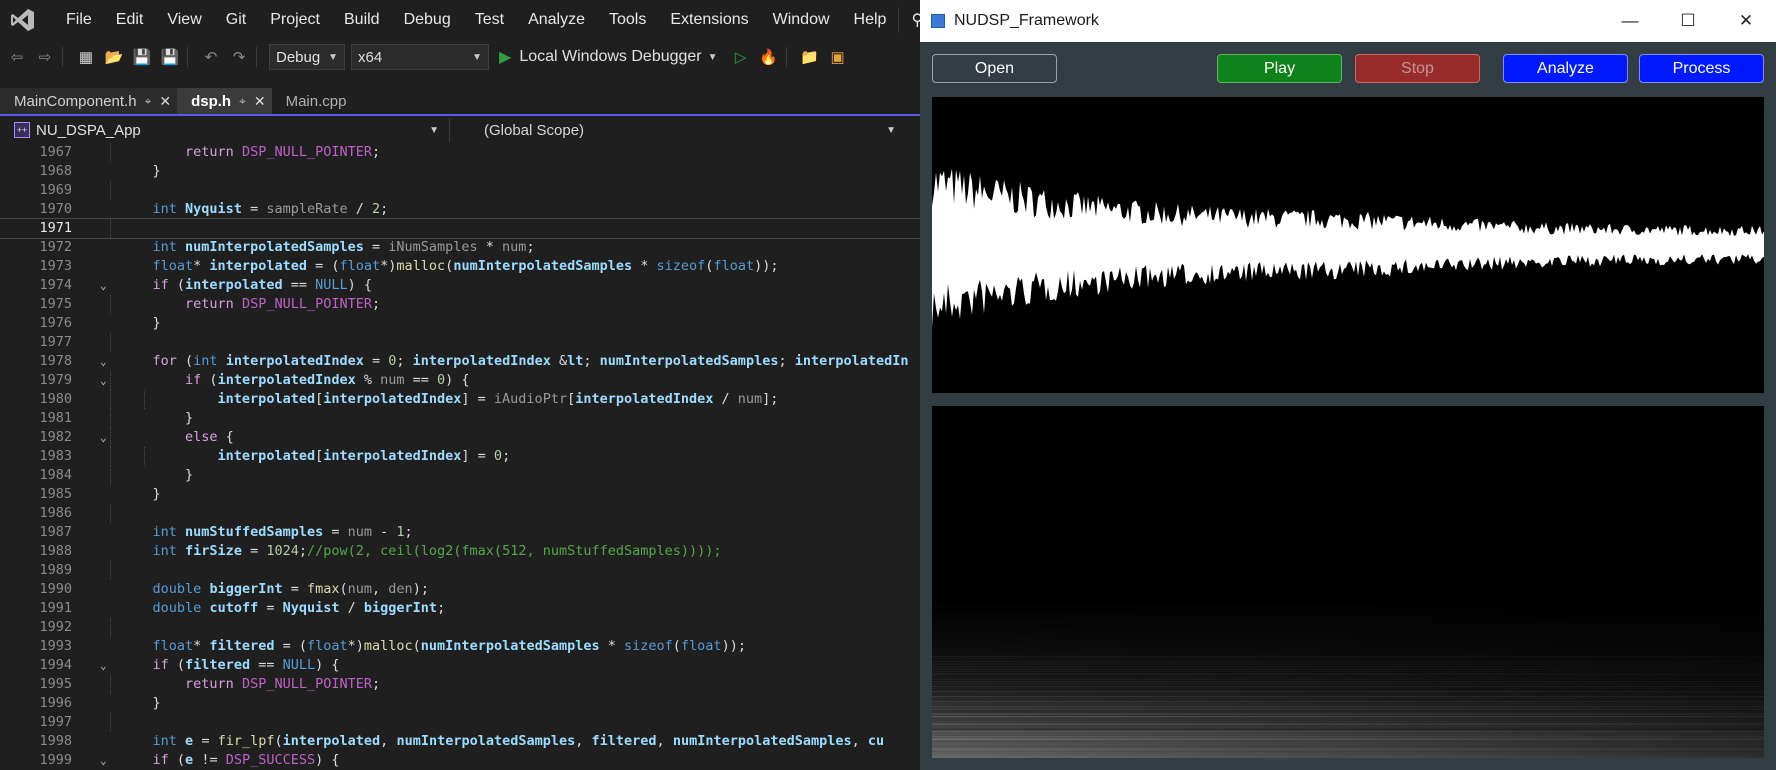  Describe the element at coordinates (870, 20) in the screenshot. I see `menu-item-help: Help` at that location.